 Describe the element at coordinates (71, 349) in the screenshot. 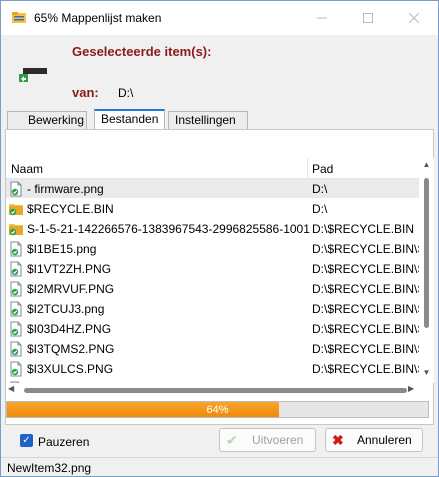

I see `item-name: $I3TQMS2.PNG` at that location.